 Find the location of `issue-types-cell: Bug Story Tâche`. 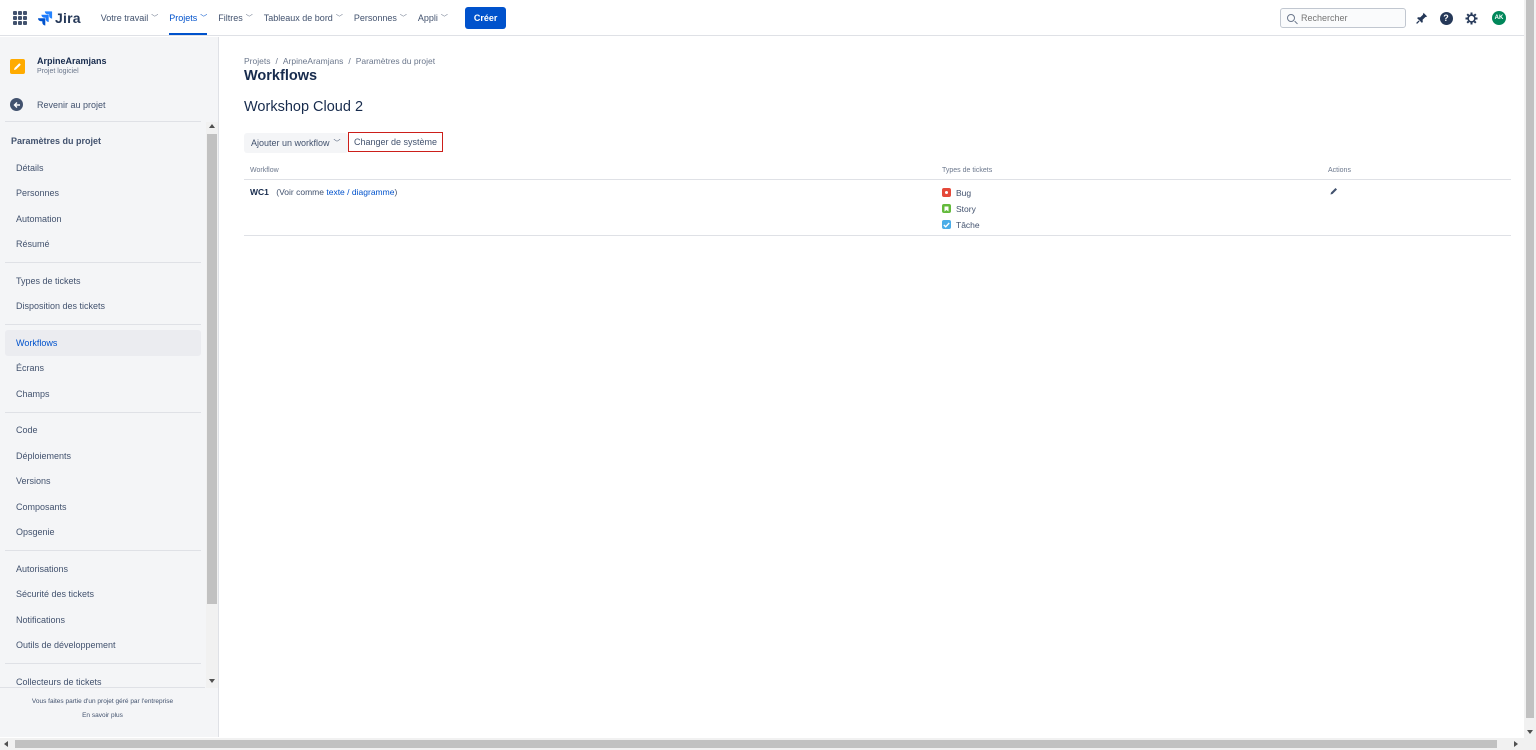

issue-types-cell: Bug Story Tâche is located at coordinates (1129, 207).